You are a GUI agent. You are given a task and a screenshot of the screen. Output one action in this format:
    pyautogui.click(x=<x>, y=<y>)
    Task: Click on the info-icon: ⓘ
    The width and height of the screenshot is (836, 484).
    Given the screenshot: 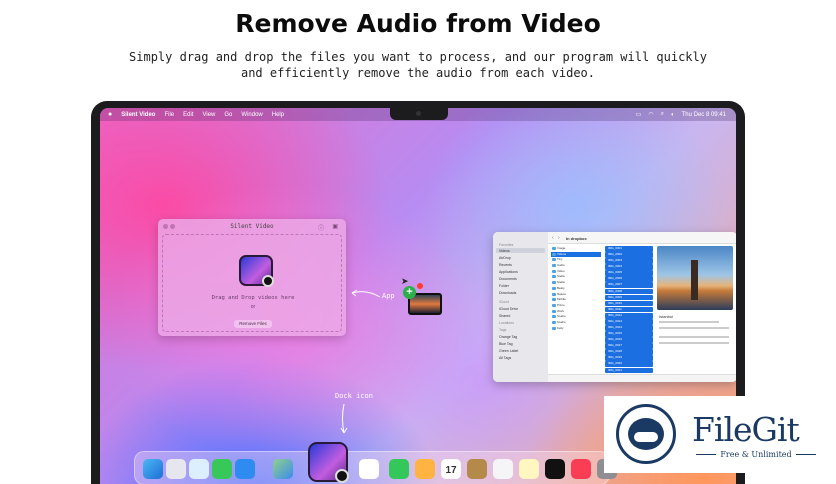 What is the action you would take?
    pyautogui.click(x=321, y=227)
    